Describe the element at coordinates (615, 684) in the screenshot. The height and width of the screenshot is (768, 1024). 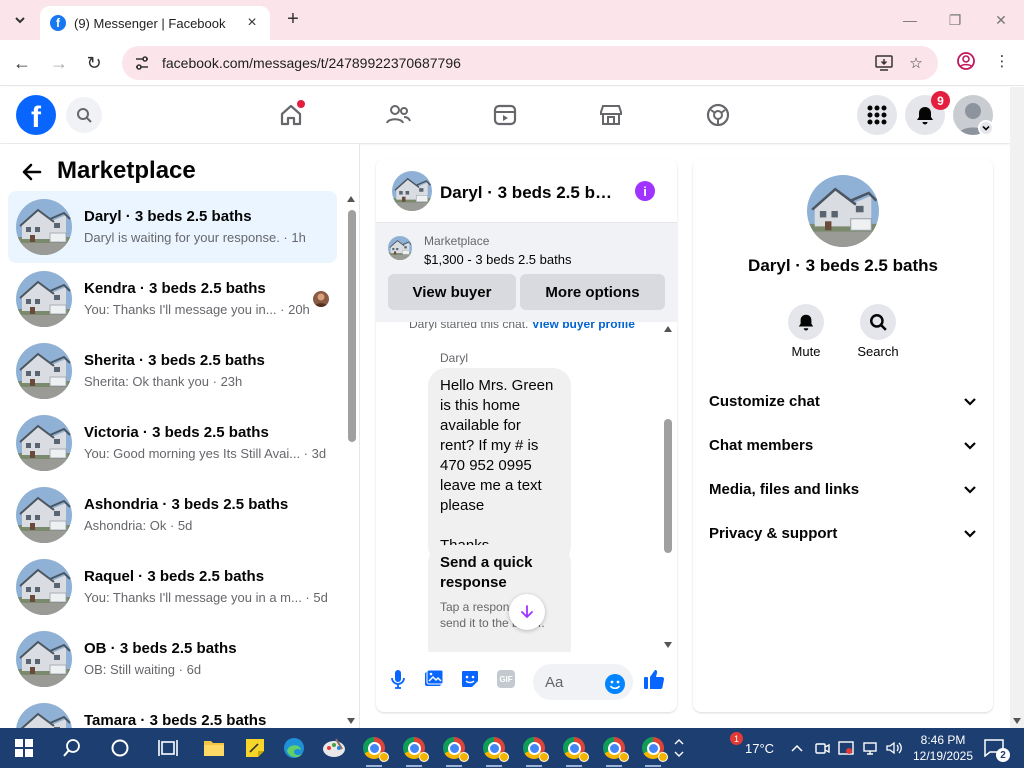
I see `emoji-icon` at that location.